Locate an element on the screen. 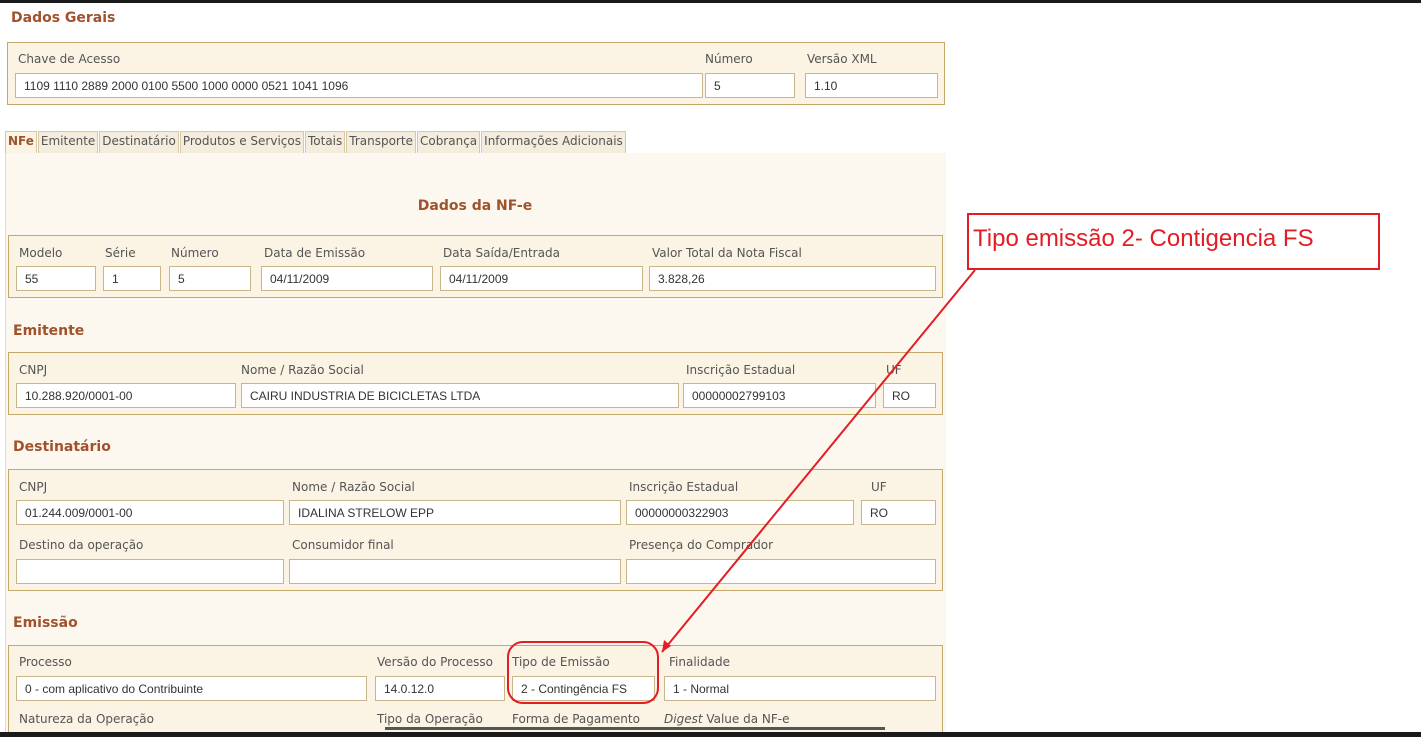 The height and width of the screenshot is (737, 1421). issuer-name-field: CAIRU INDUSTRIA DE BICICLETAS LTDA is located at coordinates (460, 395).